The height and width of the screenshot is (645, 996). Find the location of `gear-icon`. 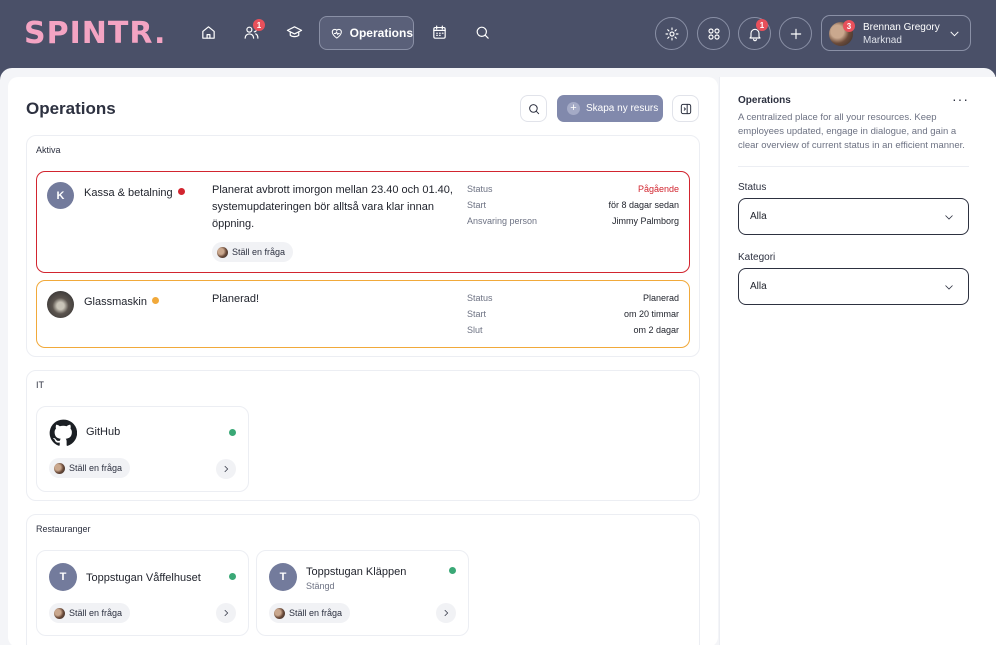

gear-icon is located at coordinates (671, 33).